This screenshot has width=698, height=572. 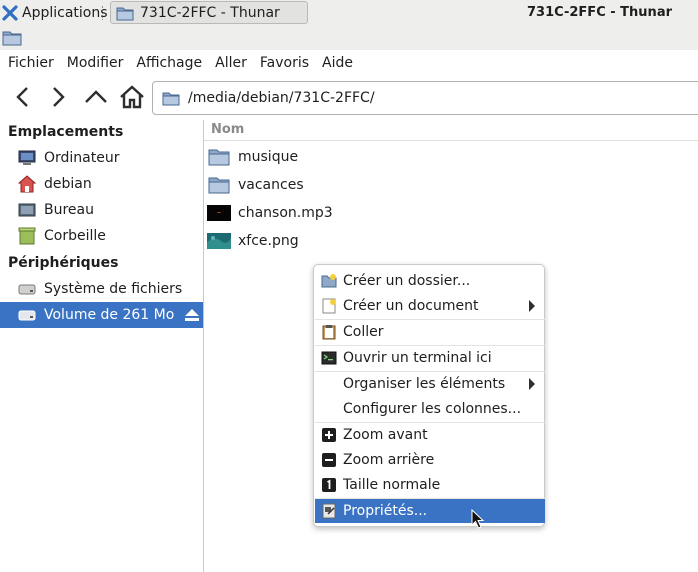 What do you see at coordinates (69, 210) in the screenshot?
I see `sidebar-item-label: Bureau` at bounding box center [69, 210].